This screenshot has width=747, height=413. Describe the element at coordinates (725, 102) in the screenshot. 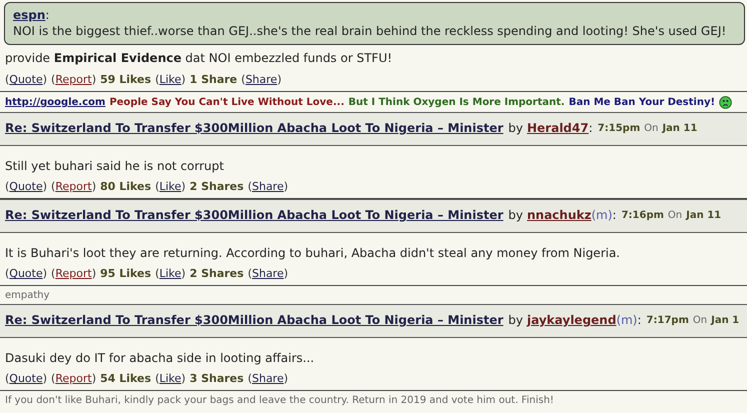

I see `sad-face-icon` at that location.